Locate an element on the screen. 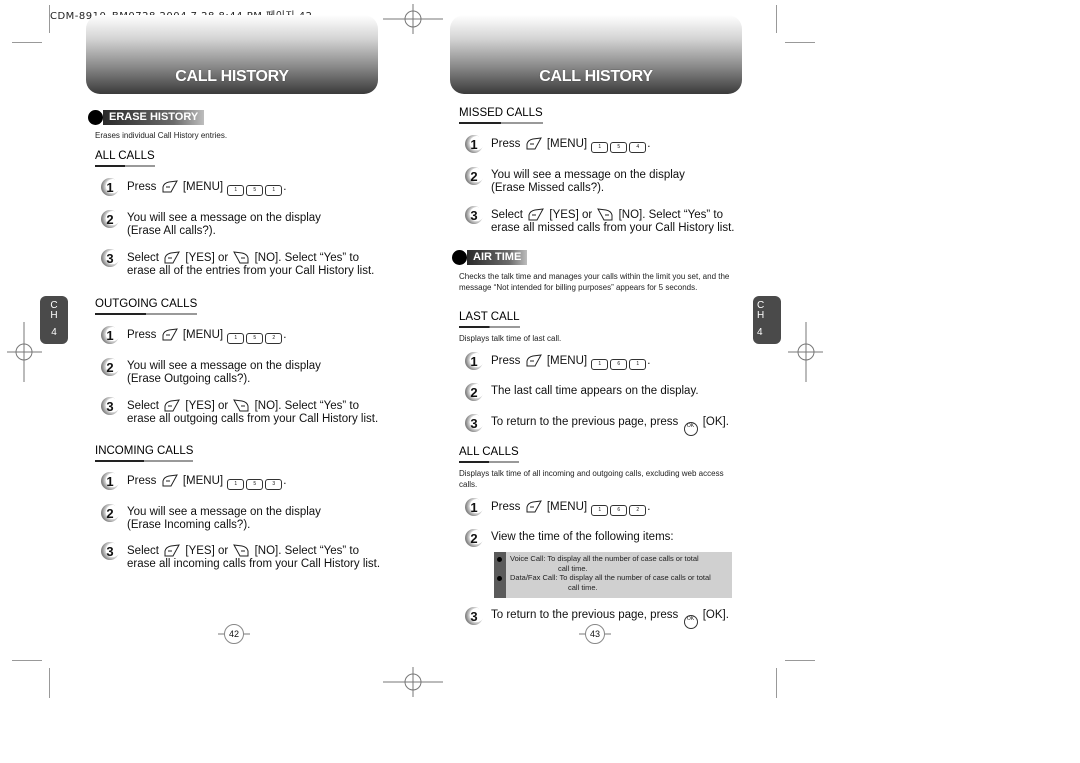  key-2-icon: 2 is located at coordinates (274, 338).